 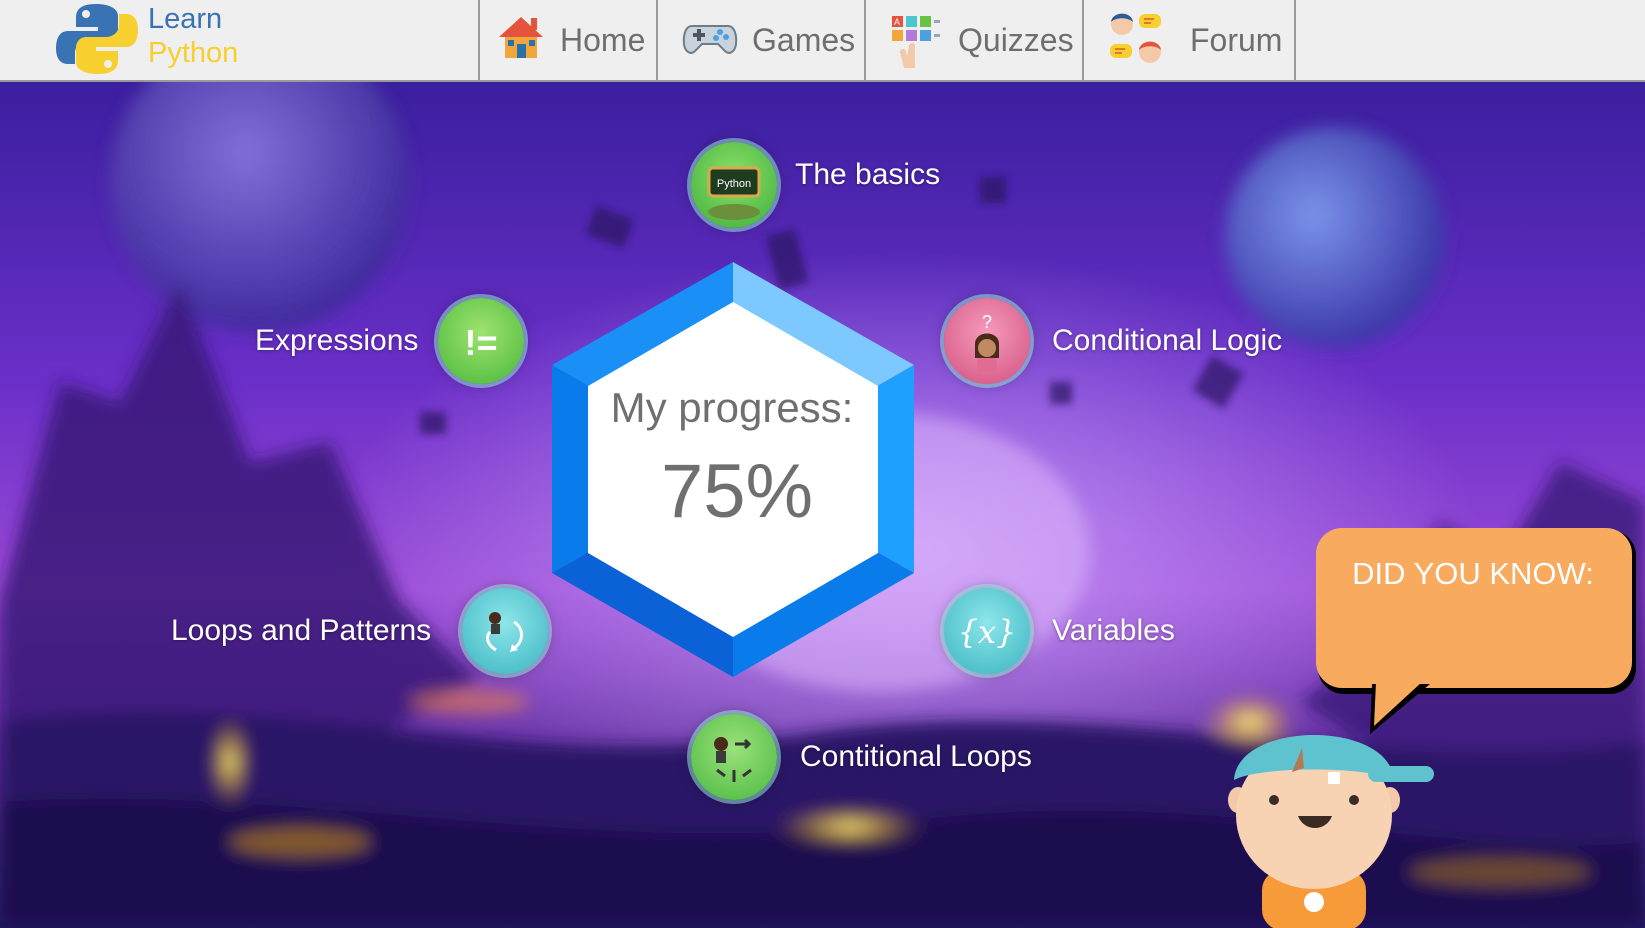 What do you see at coordinates (1189, 40) in the screenshot?
I see `nav-forum: Forum` at bounding box center [1189, 40].